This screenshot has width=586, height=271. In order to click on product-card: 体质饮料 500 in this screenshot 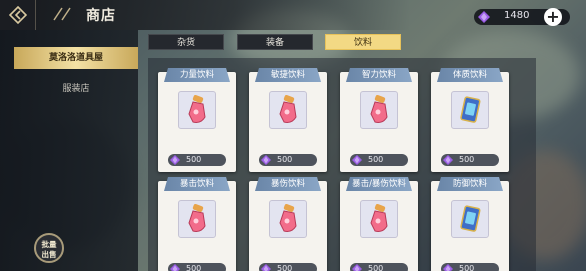, I will do `click(470, 120)`.